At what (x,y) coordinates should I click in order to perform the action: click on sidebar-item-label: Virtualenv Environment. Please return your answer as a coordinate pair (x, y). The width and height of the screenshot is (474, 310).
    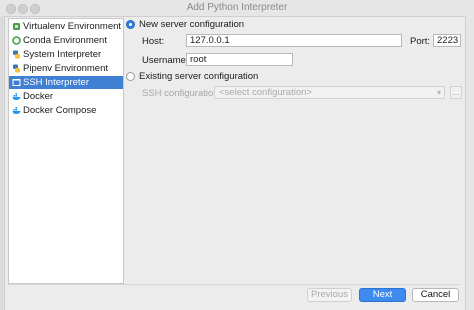
    Looking at the image, I should click on (72, 26).